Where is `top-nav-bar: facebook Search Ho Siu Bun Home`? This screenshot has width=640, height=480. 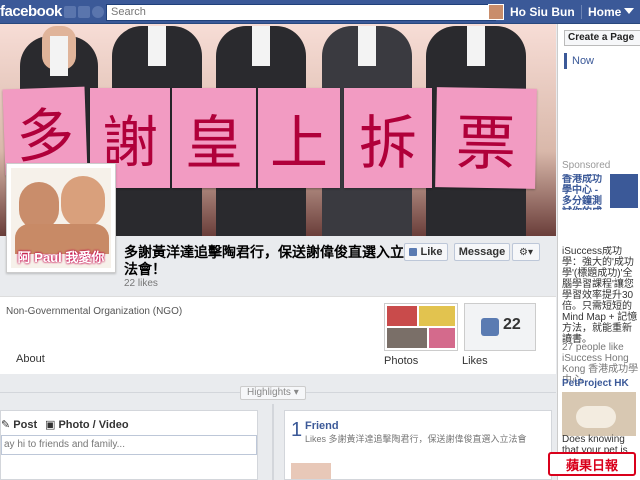
top-nav-bar: facebook Search Ho Siu Bun Home is located at coordinates (320, 12).